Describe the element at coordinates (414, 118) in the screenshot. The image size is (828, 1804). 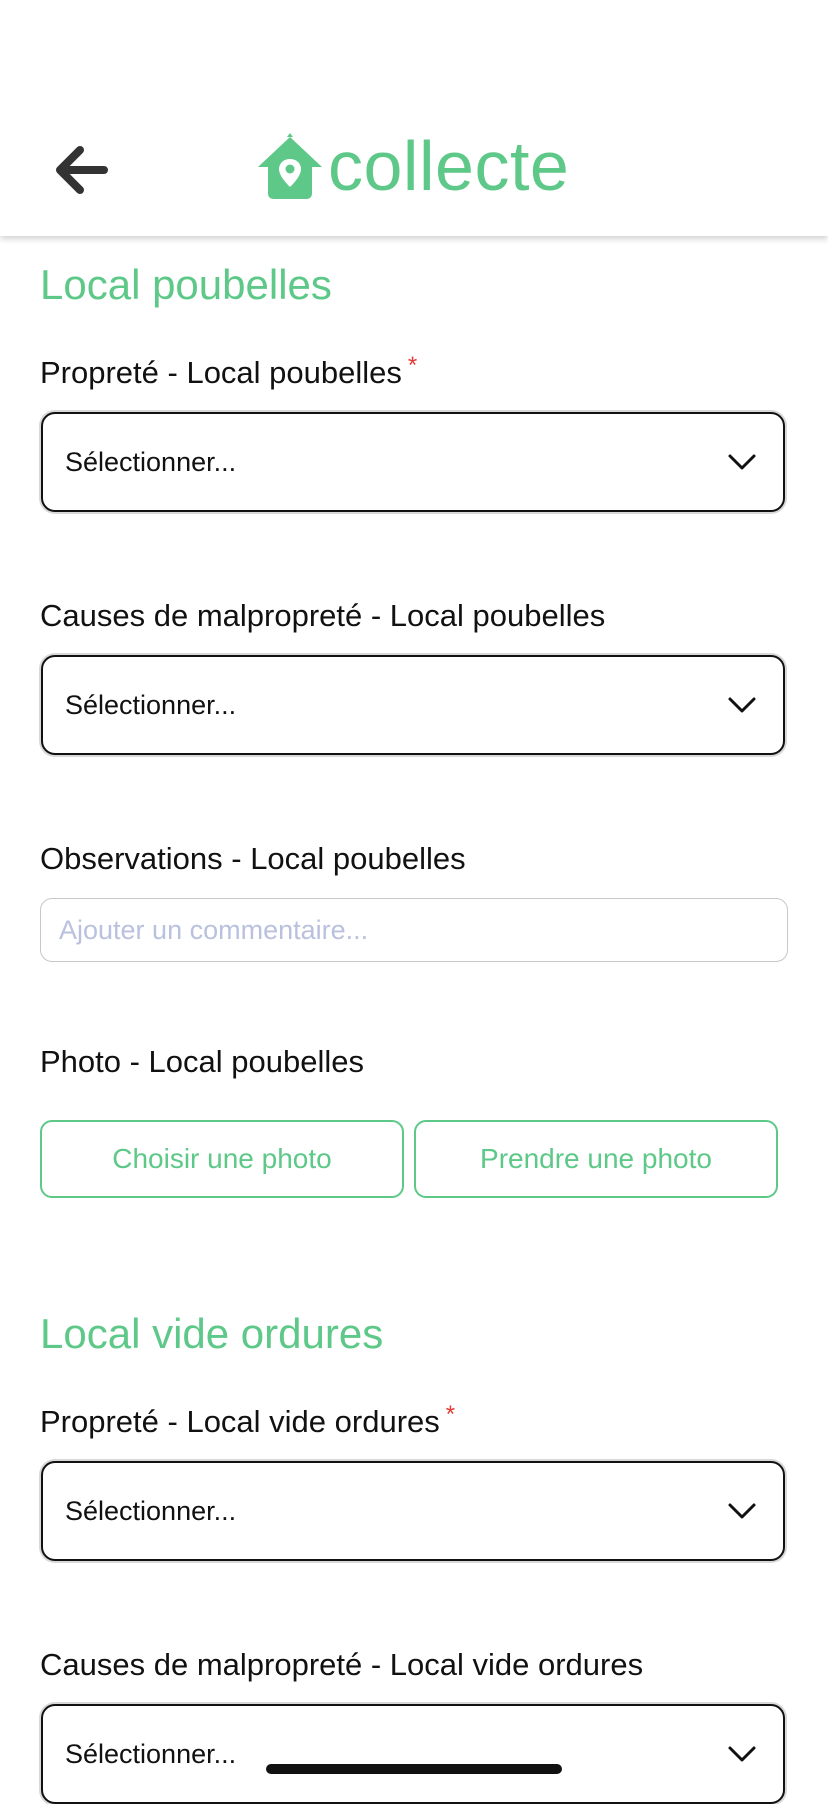
I see `app-header: collecte` at that location.